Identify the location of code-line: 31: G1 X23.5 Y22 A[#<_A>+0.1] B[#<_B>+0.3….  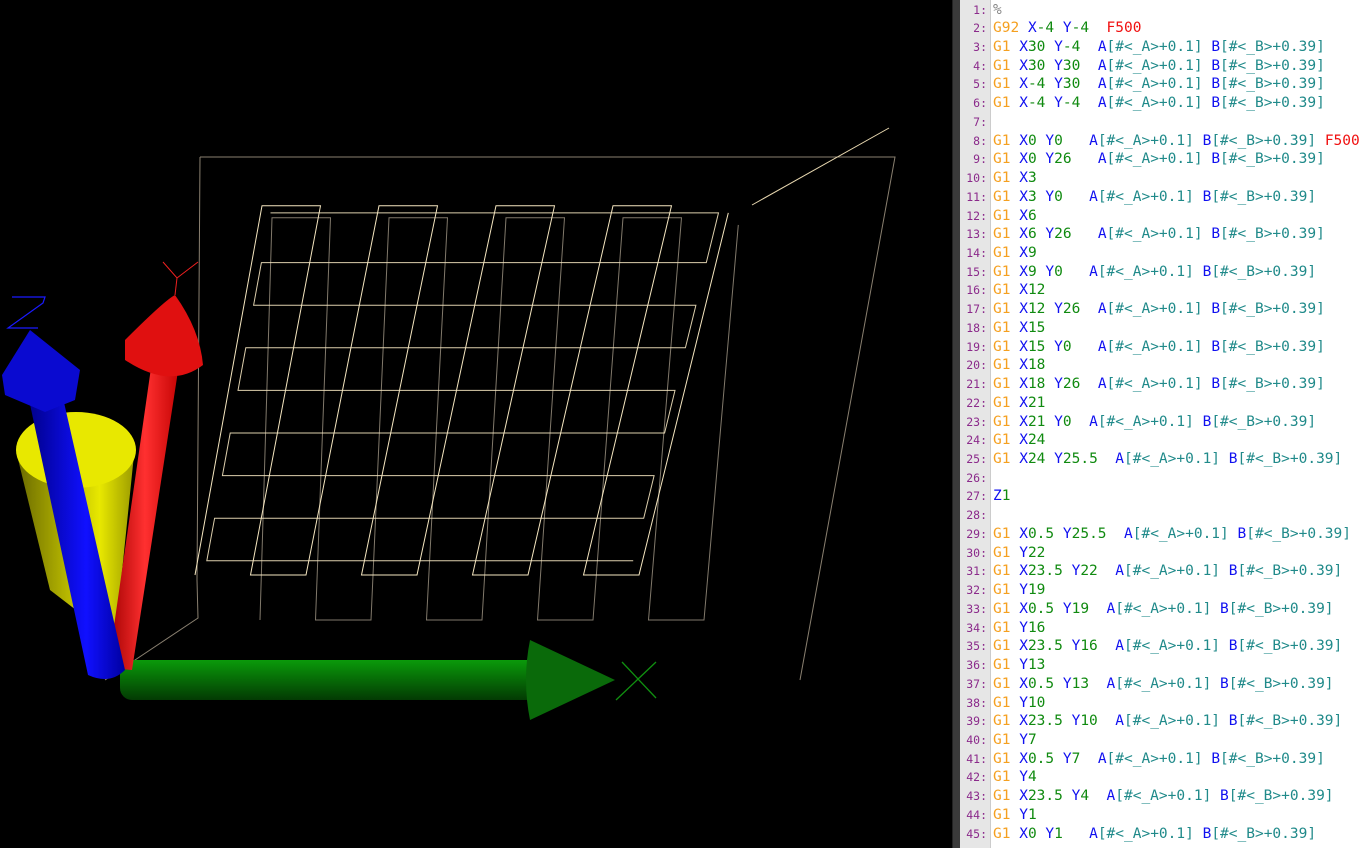
(1151, 571).